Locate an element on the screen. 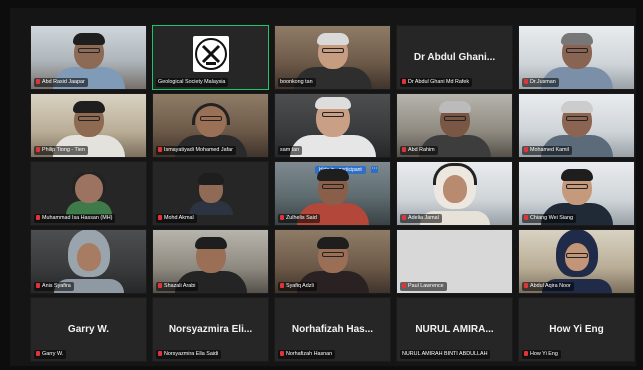  participant-tile: Chiang Wei Siang is located at coordinates (576, 193).